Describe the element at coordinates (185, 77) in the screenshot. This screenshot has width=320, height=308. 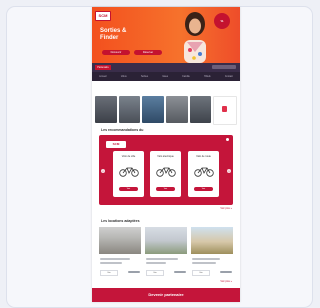
I see `nav-item: Famille` at that location.